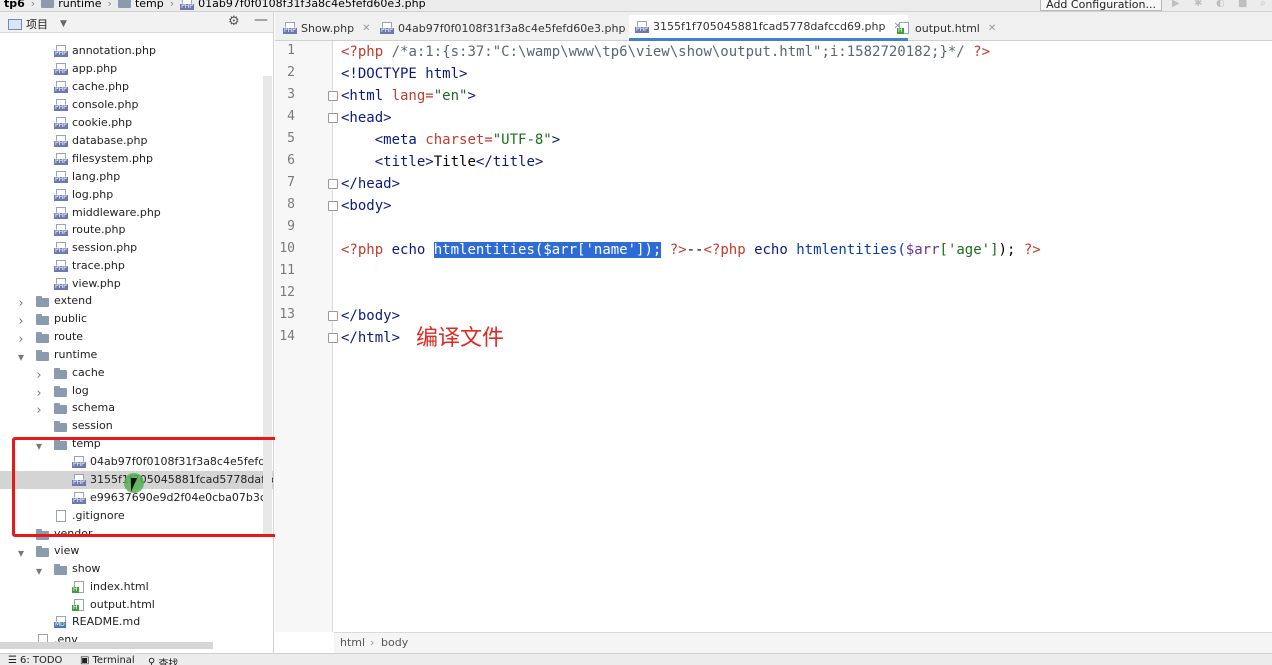  What do you see at coordinates (450, 140) in the screenshot?
I see `code-line-5: <meta charset="UTF-8">` at bounding box center [450, 140].